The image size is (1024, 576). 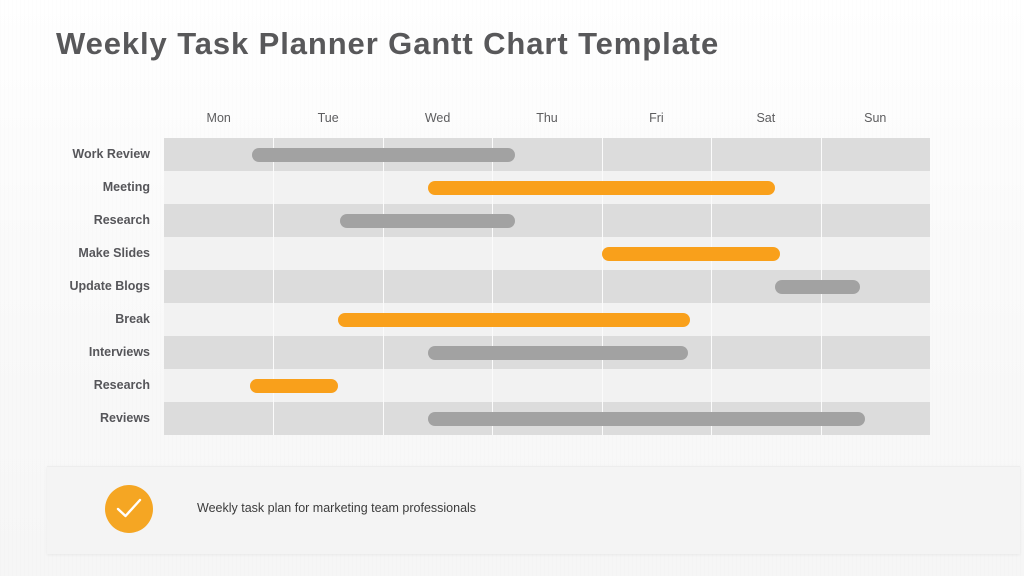 I want to click on task-label: Update Blogs, so click(x=109, y=286).